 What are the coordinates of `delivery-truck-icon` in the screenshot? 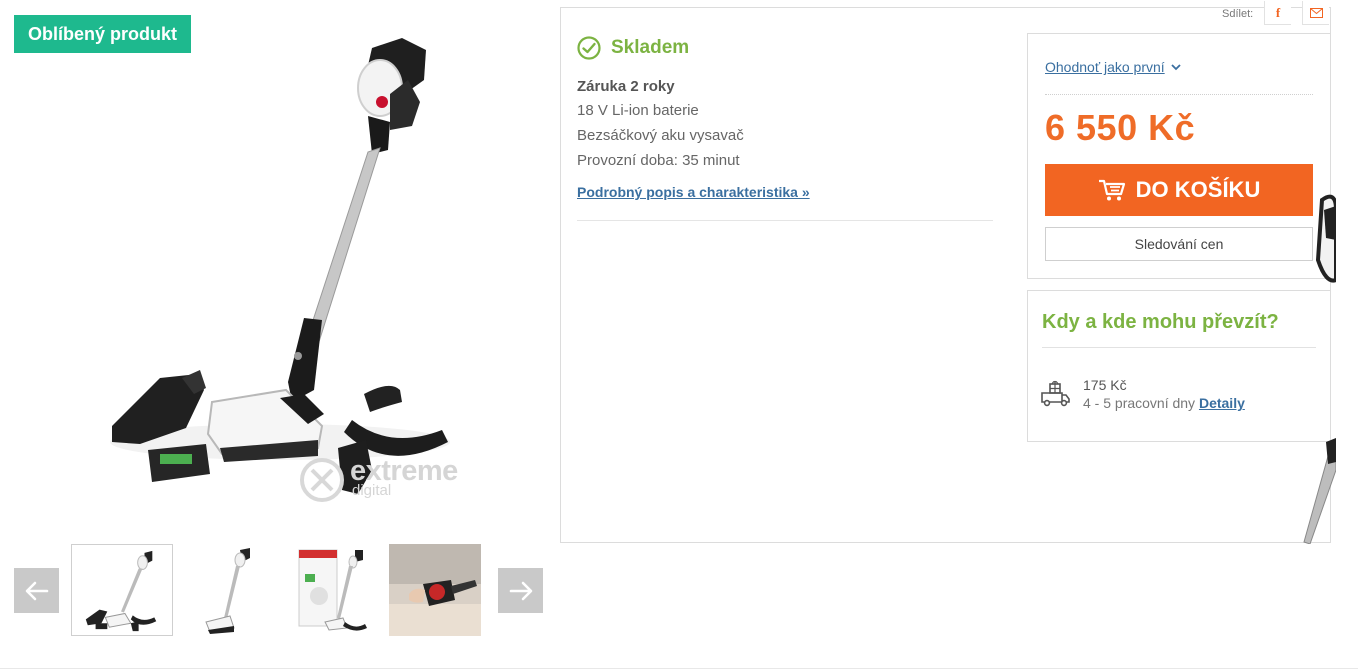 It's located at (1055, 393).